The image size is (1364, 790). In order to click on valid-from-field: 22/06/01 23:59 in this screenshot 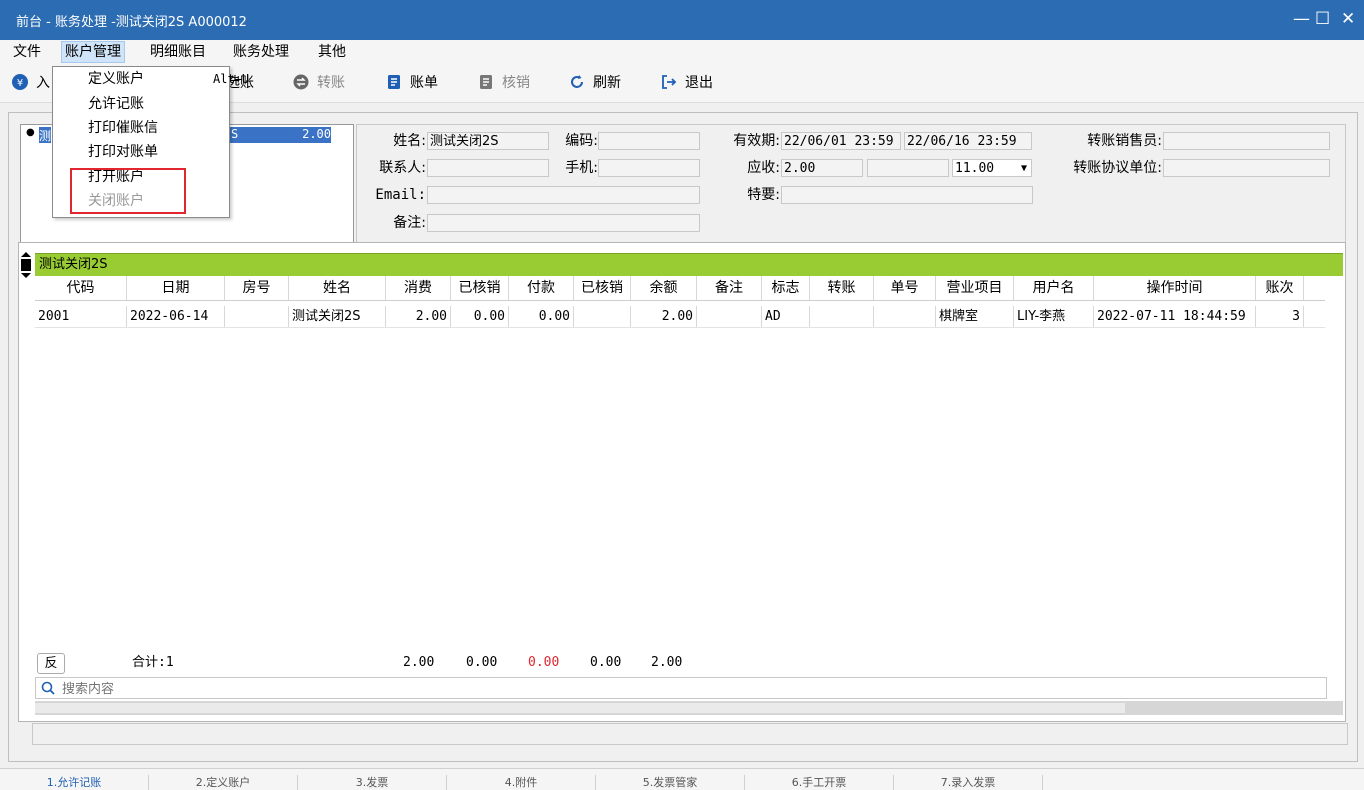, I will do `click(841, 141)`.